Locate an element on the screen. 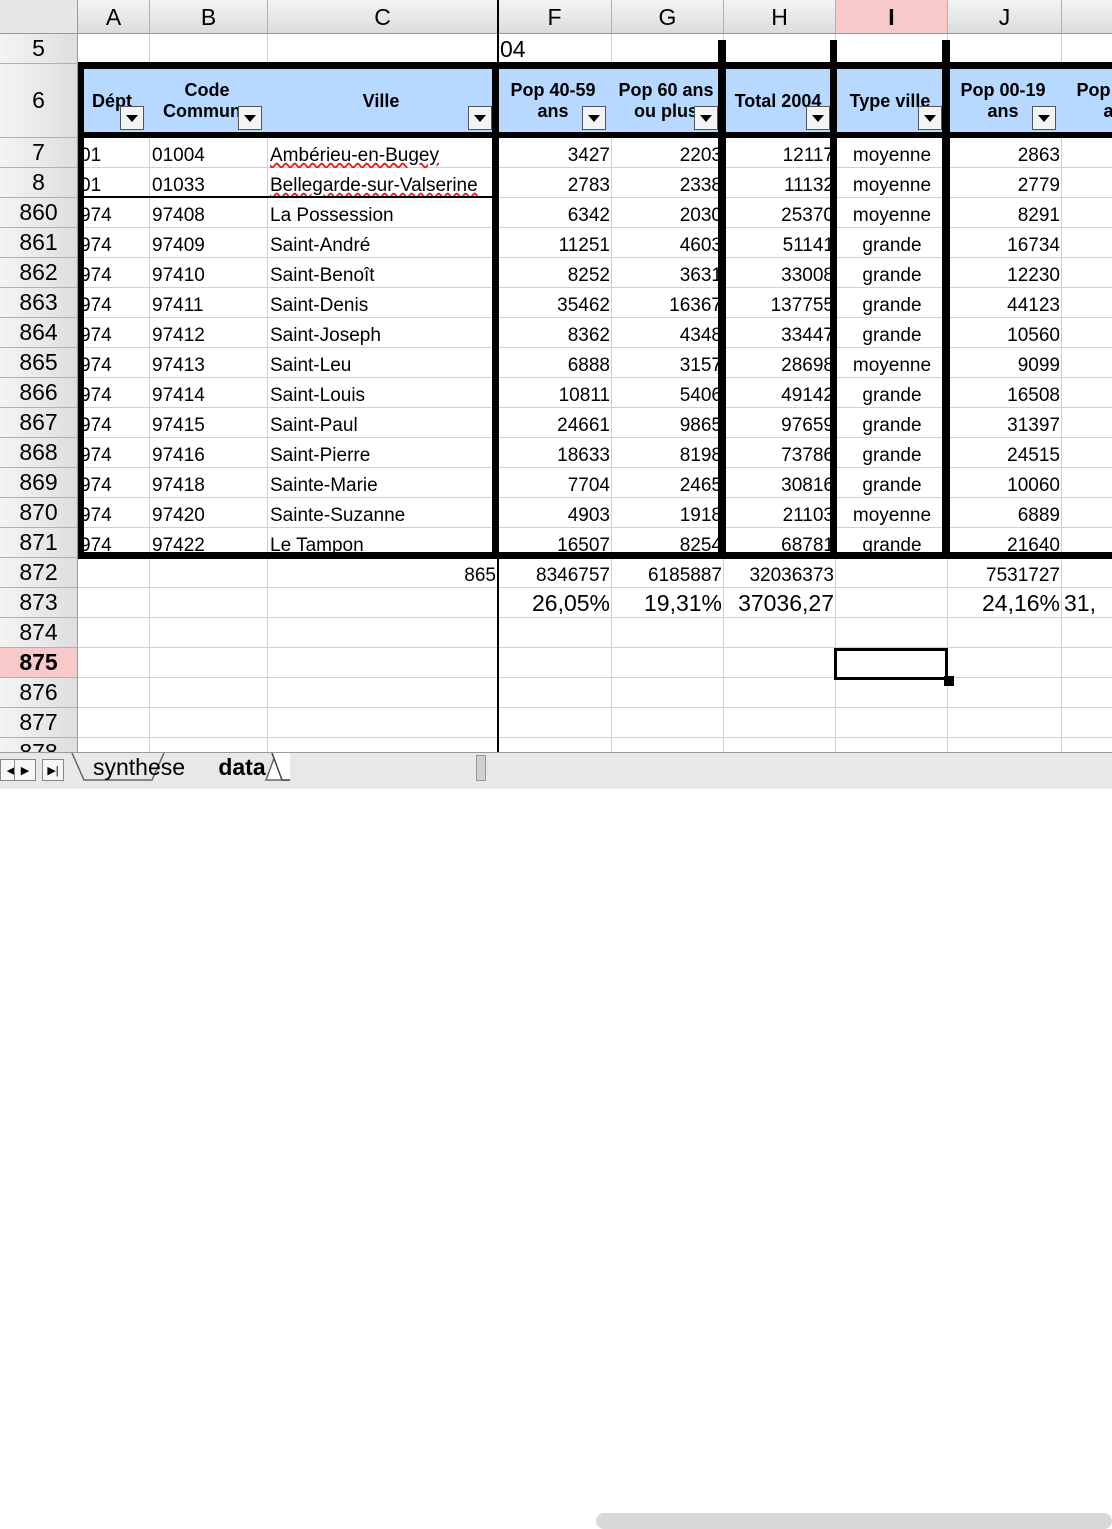  row-header-868: 868 is located at coordinates (39, 453).